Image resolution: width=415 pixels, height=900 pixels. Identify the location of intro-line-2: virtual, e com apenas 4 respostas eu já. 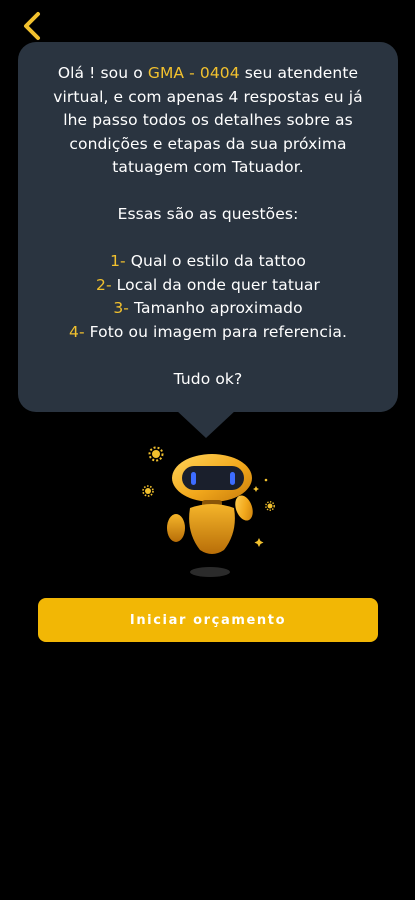
(208, 96).